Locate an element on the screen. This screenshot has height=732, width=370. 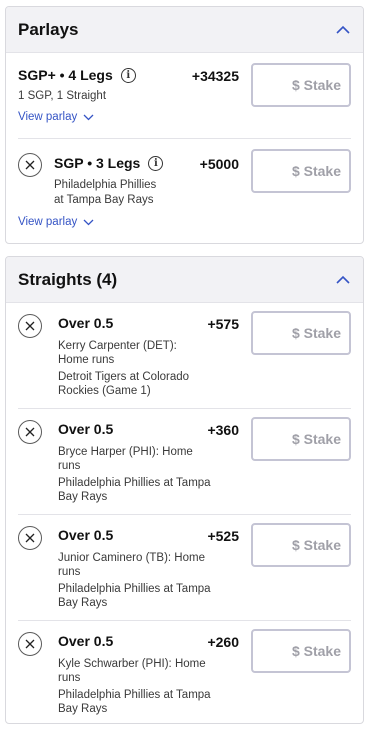
player-market-line2: Home runs is located at coordinates (86, 360).